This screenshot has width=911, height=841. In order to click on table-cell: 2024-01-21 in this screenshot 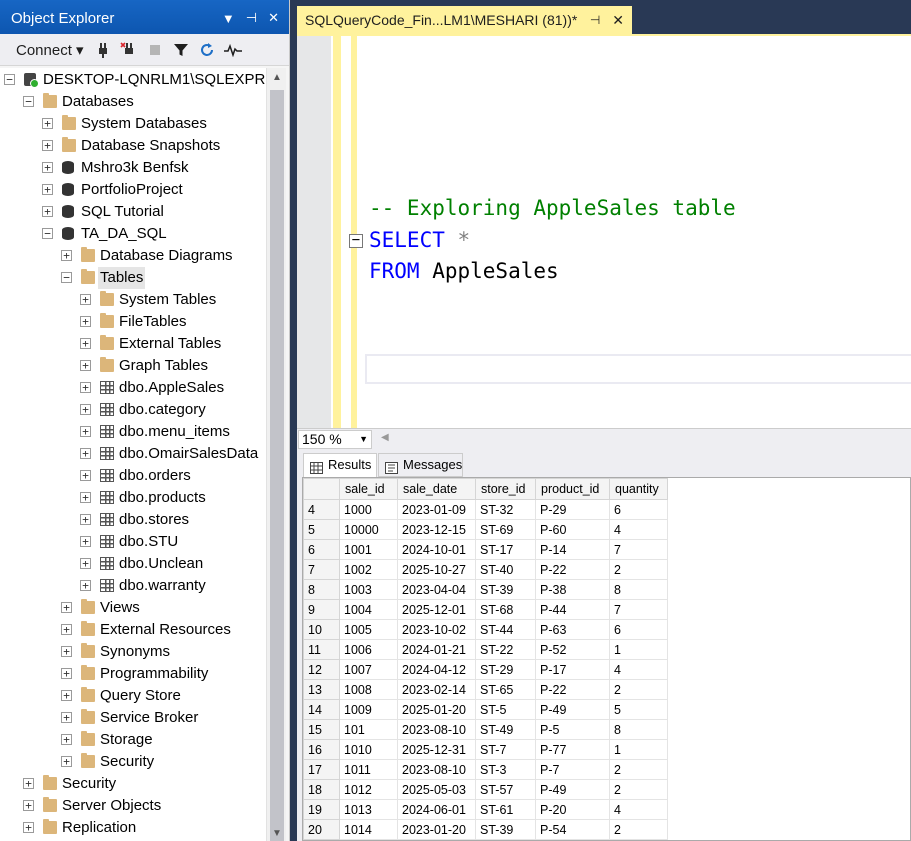, I will do `click(436, 649)`.